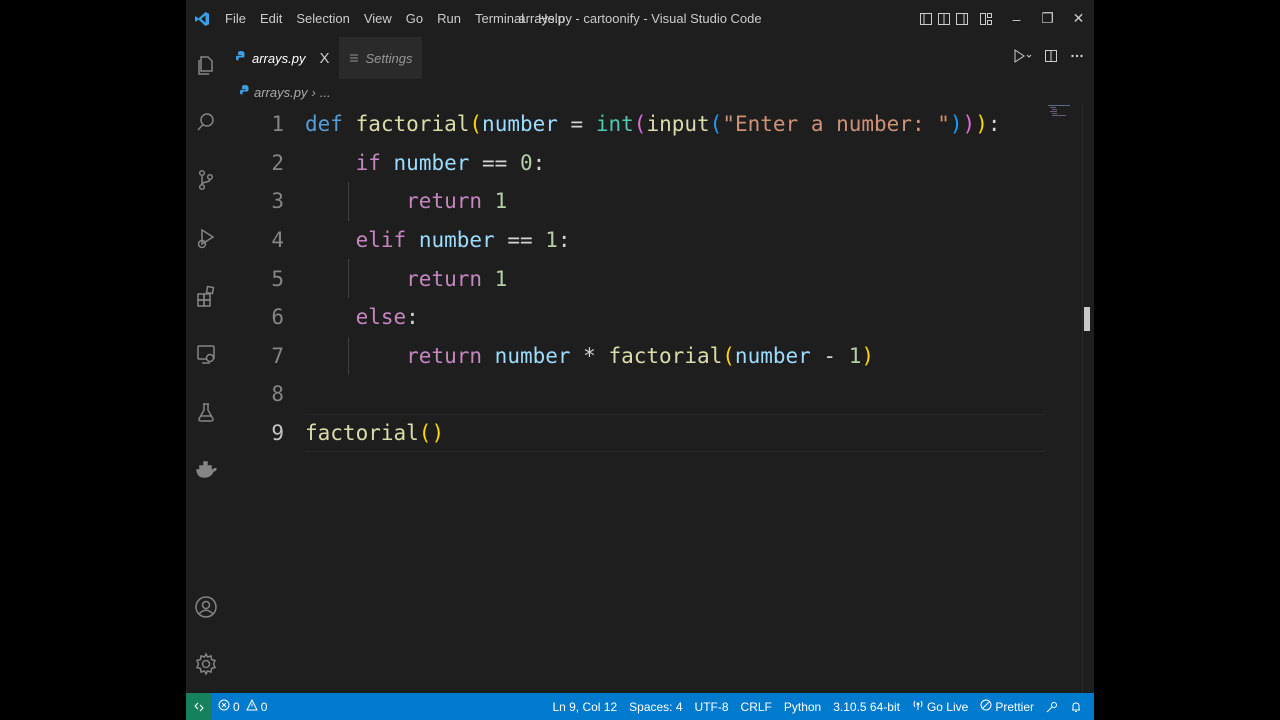 The width and height of the screenshot is (1280, 720). I want to click on menu-help: Help, so click(551, 18).